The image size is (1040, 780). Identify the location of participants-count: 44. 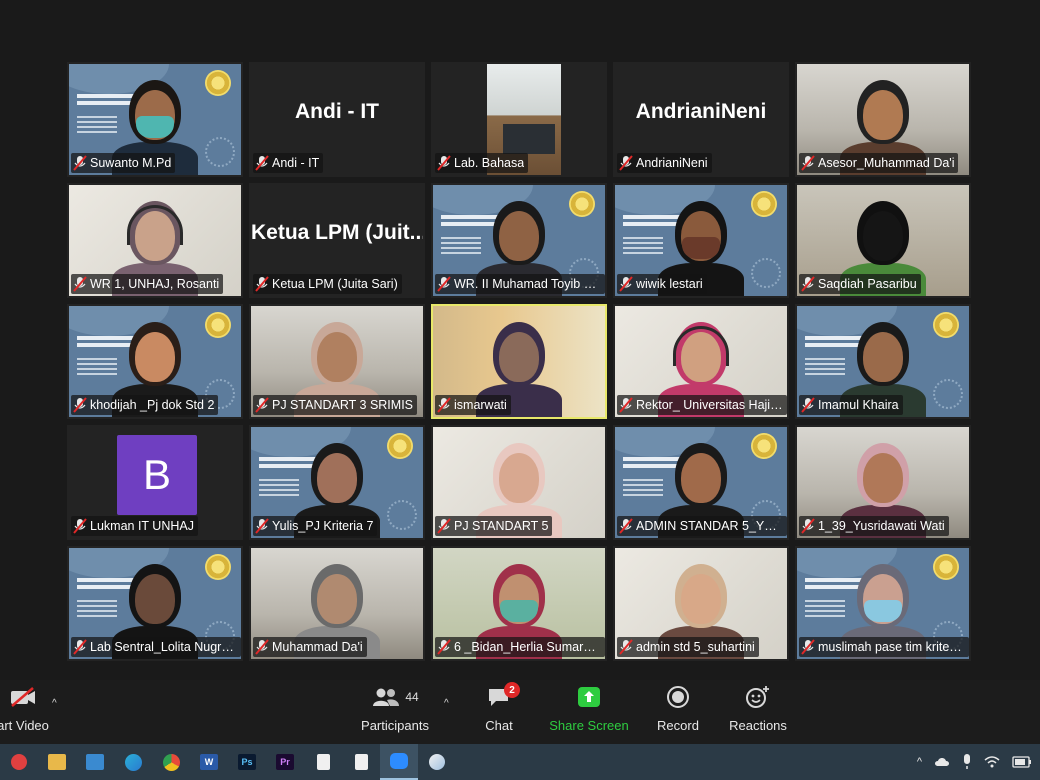
(412, 697).